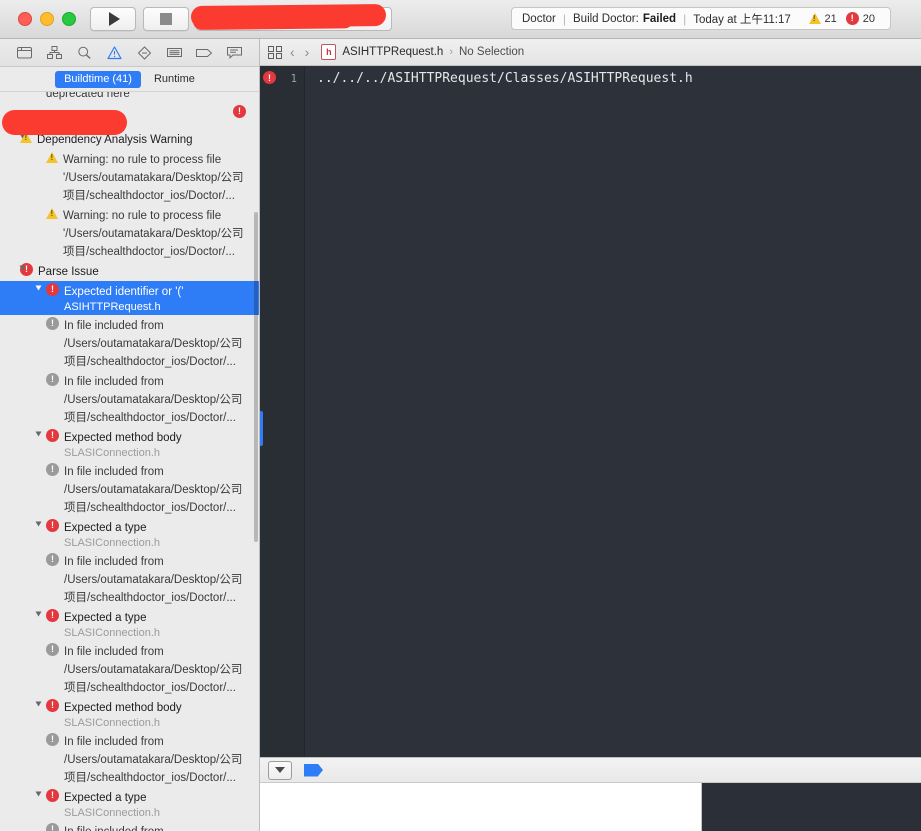 The height and width of the screenshot is (831, 921). I want to click on hide-debug-area-button, so click(280, 770).